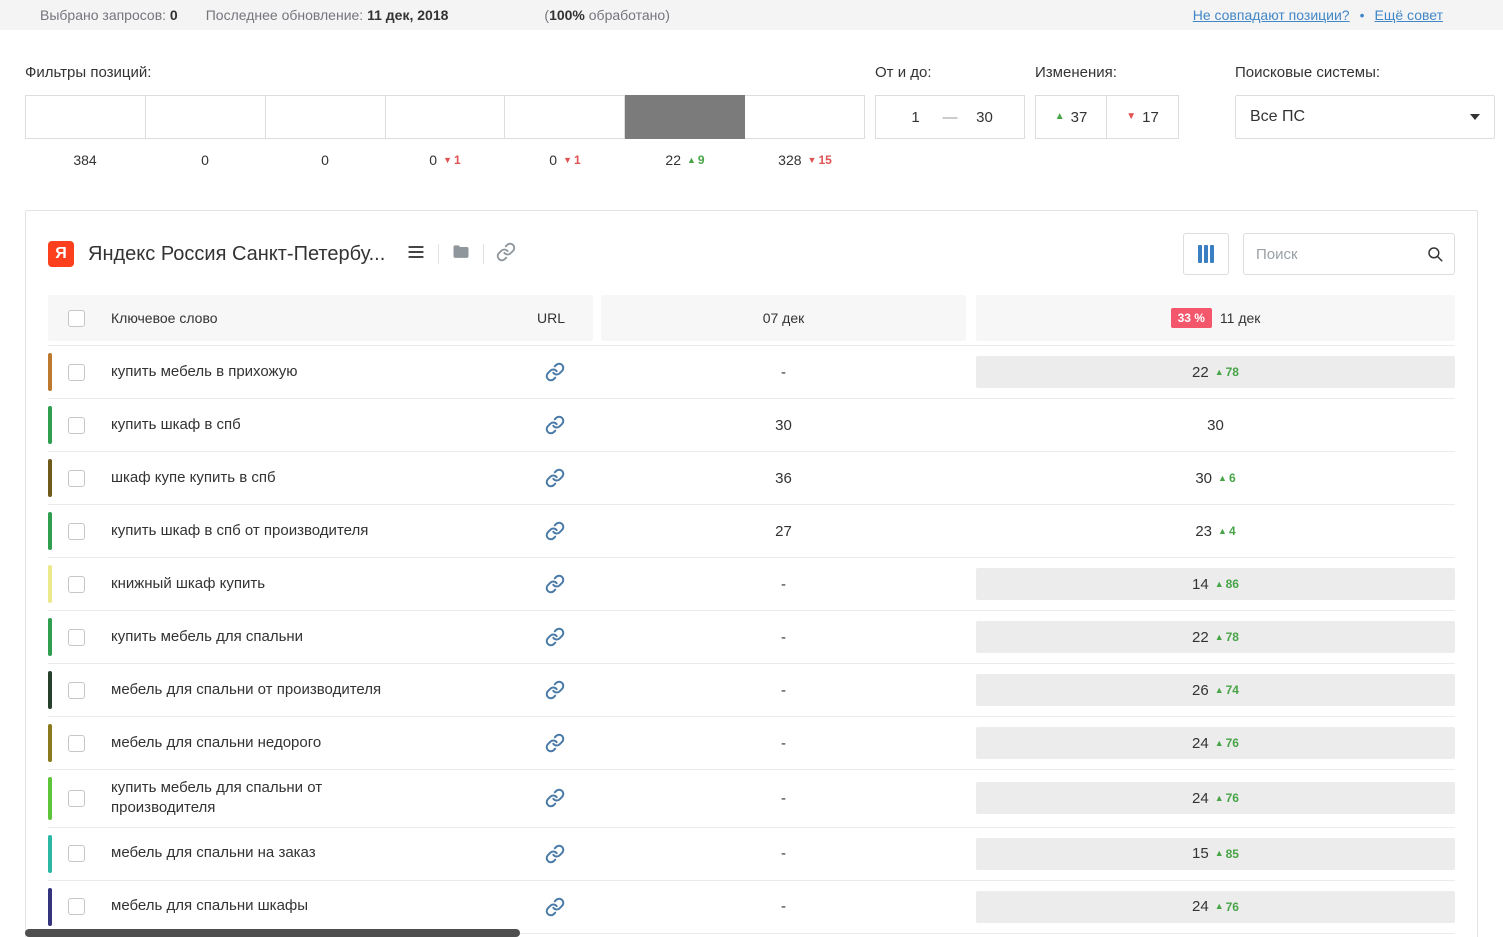  What do you see at coordinates (320, 425) in the screenshot?
I see `keyword-cell: купить шкаф в спб` at bounding box center [320, 425].